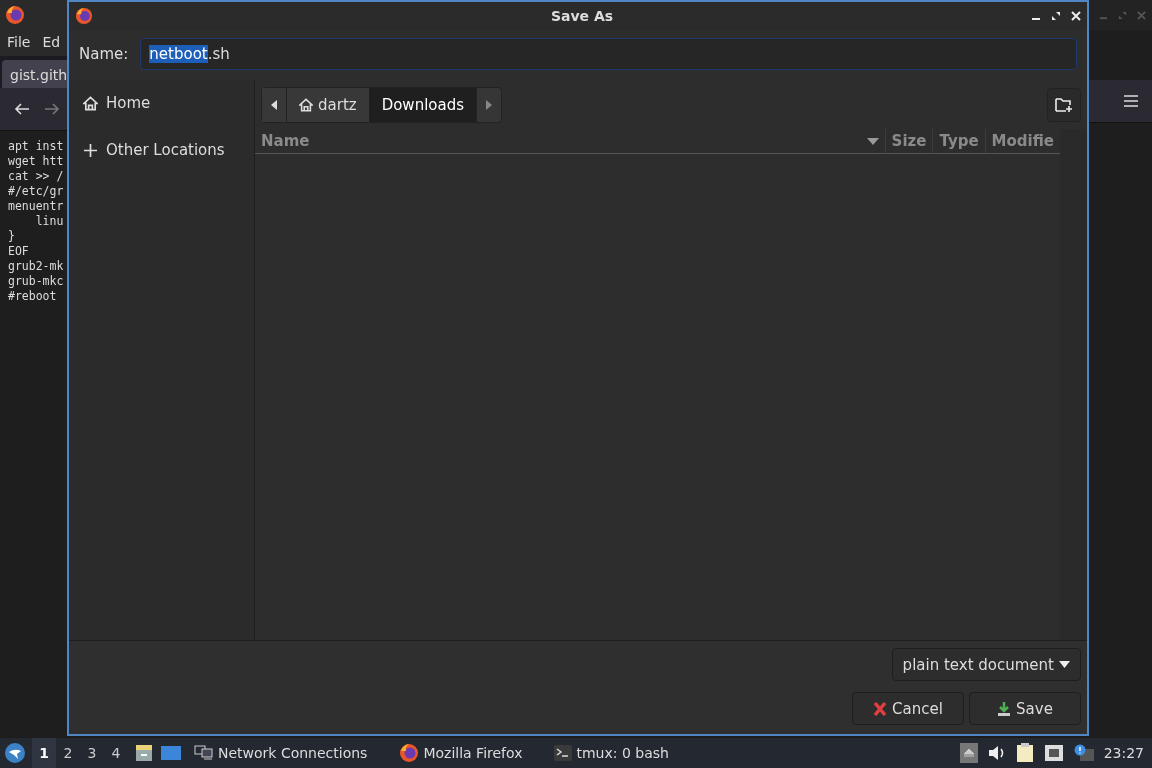 The height and width of the screenshot is (768, 1152). What do you see at coordinates (51, 43) in the screenshot?
I see `menu-item: Ed` at bounding box center [51, 43].